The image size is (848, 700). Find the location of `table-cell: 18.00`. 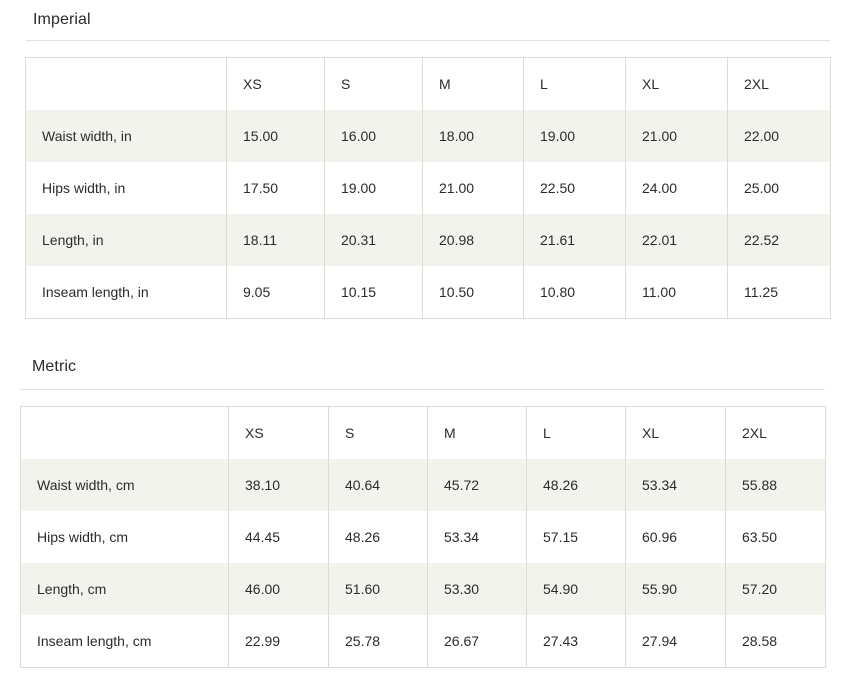

table-cell: 18.00 is located at coordinates (473, 136).